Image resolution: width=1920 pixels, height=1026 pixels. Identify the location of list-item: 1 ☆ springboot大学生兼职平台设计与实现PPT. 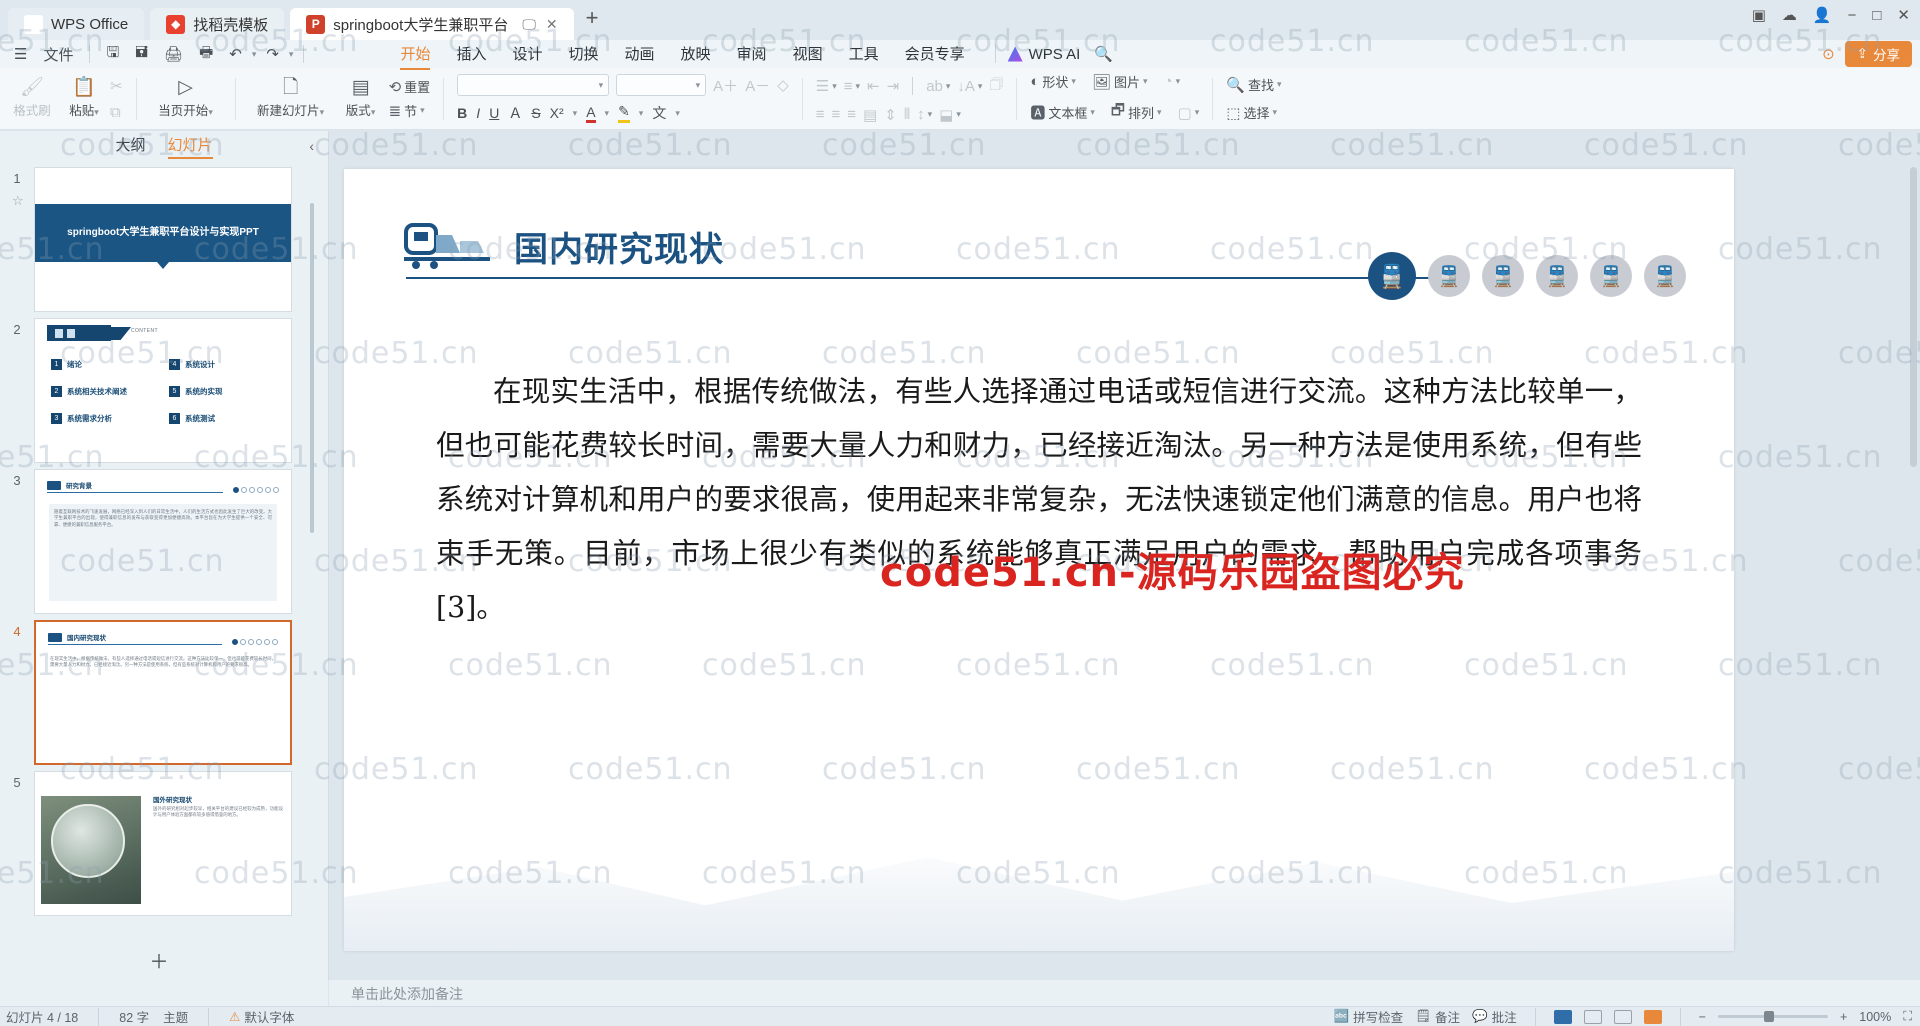
(159, 236).